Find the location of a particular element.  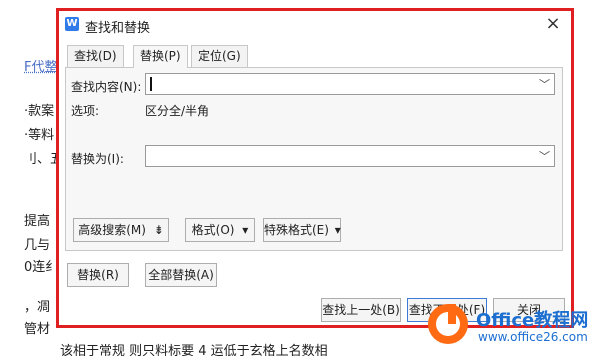

dialog-title: 查找和替换 is located at coordinates (118, 28).